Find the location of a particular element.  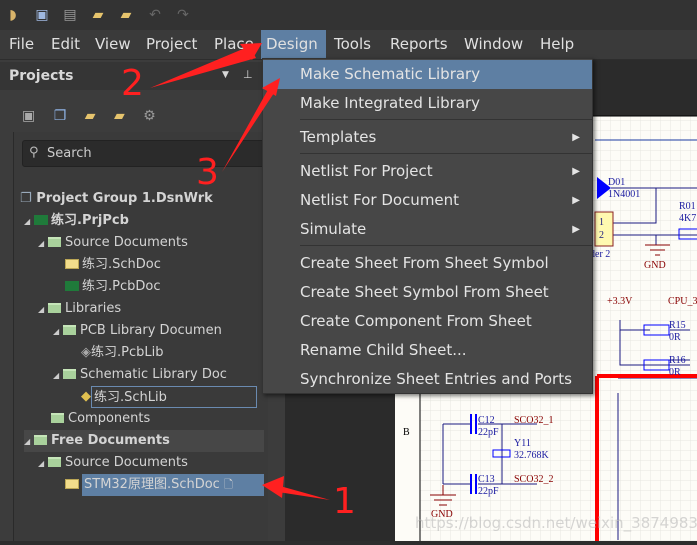

step-2-label: 2 is located at coordinates (132, 83).